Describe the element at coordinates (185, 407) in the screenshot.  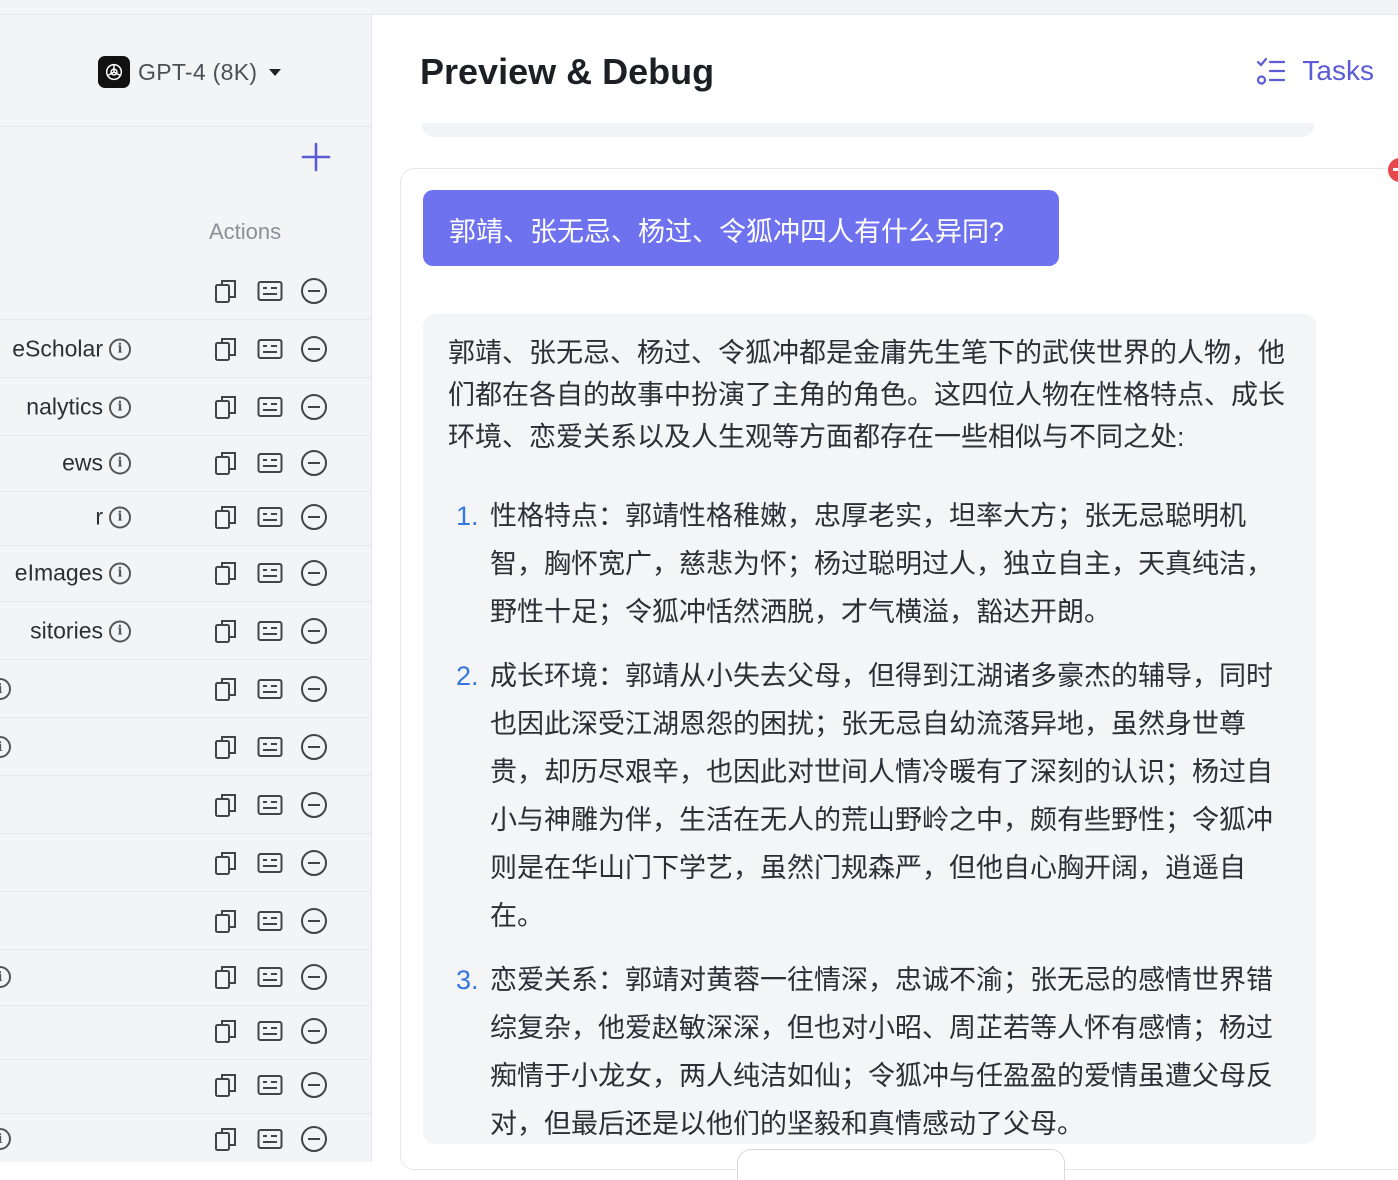
I see `plugin-row: nalytics i` at that location.